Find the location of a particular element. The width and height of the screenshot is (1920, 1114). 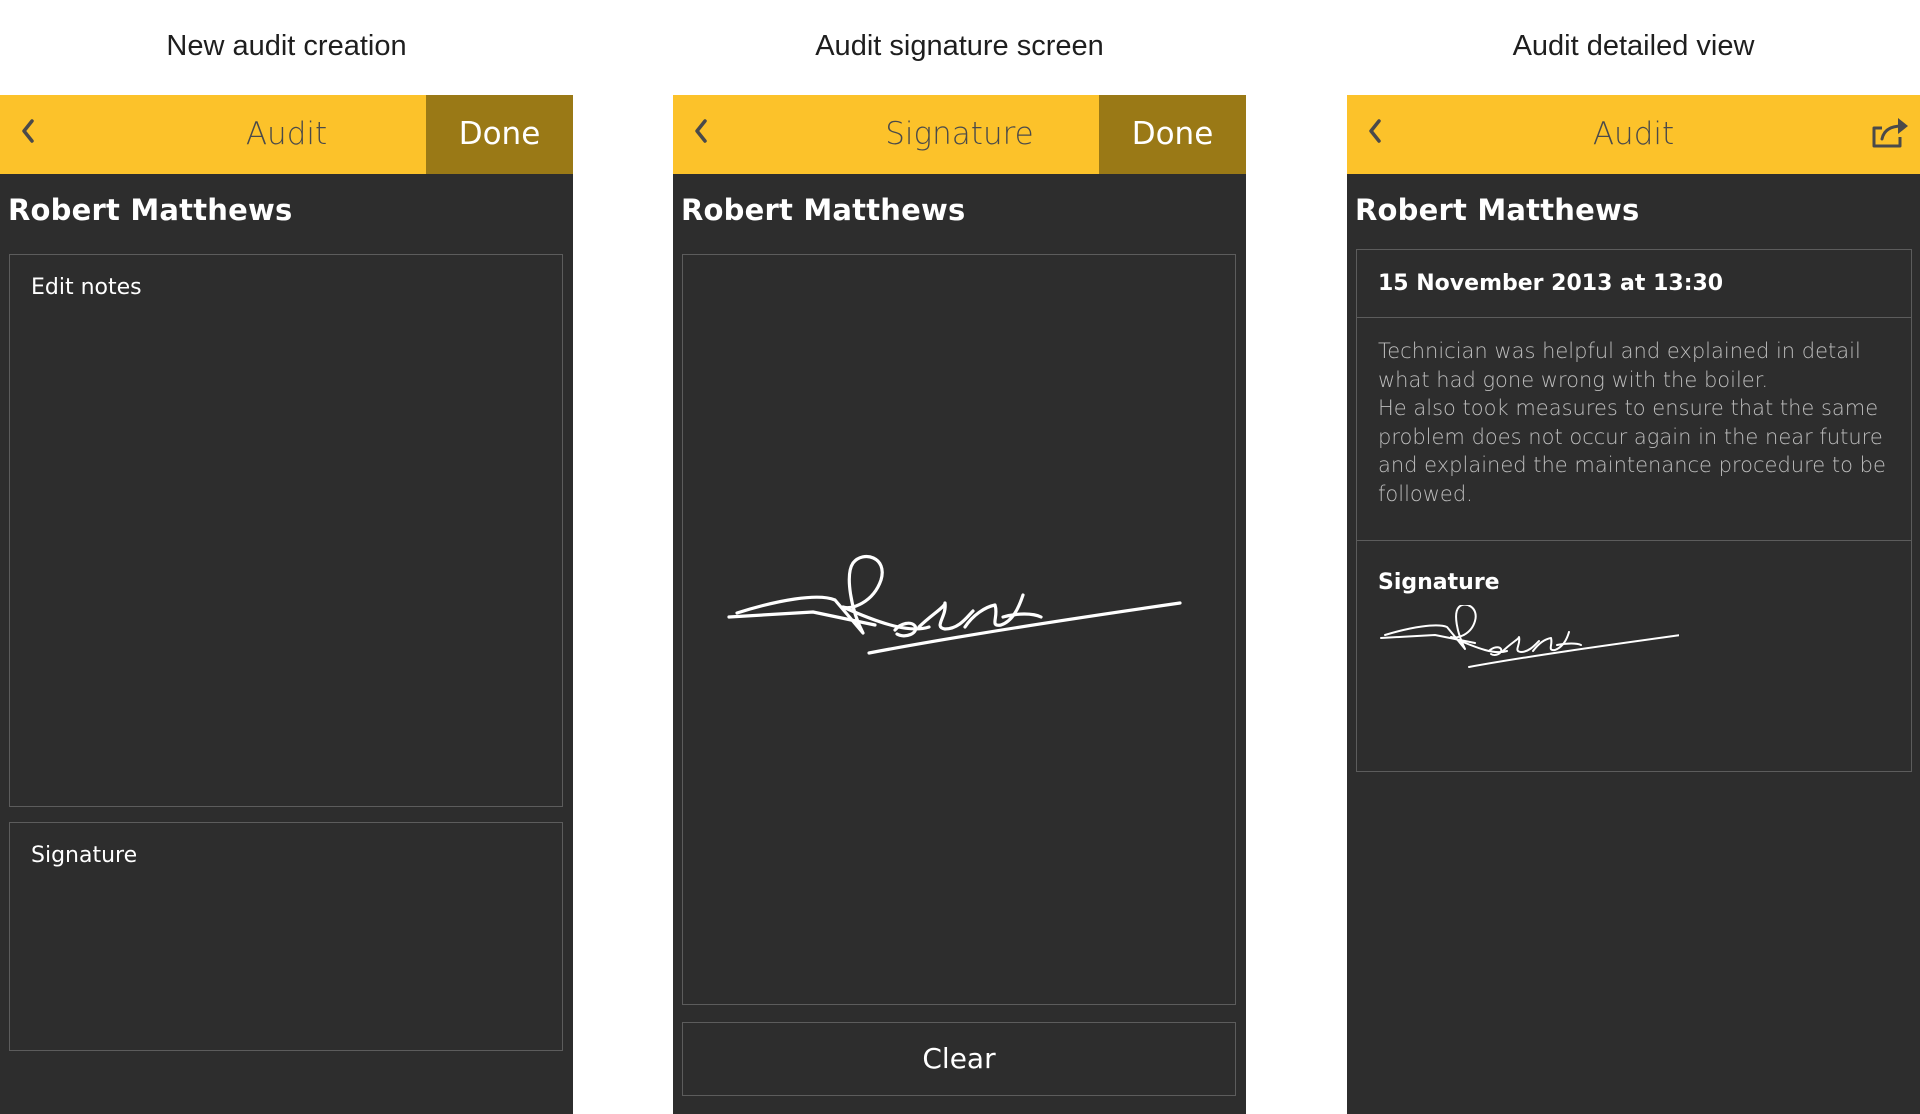

handwritten-signature is located at coordinates (954, 604).